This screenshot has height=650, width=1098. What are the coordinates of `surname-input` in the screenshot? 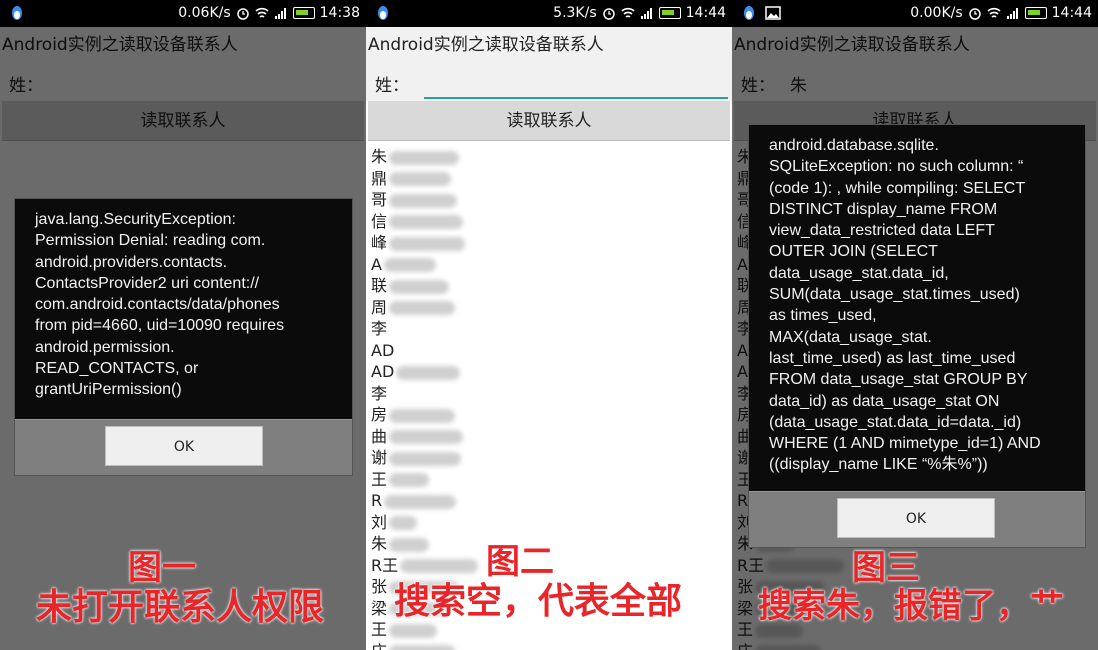 It's located at (576, 85).